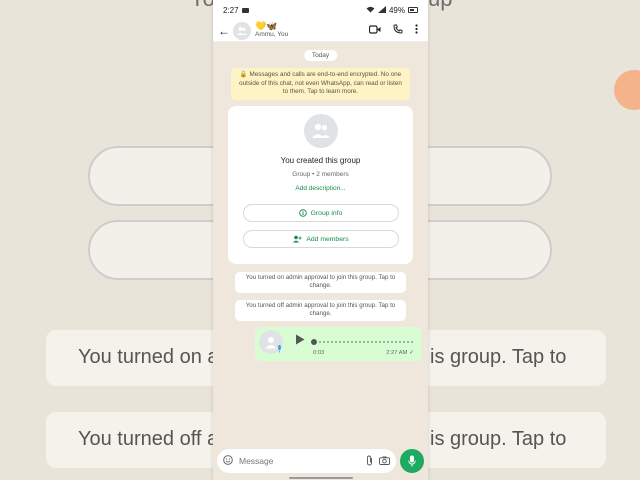 The image size is (640, 480). I want to click on voice-message-bubble: 0:03 2:27 AM ✓, so click(338, 344).